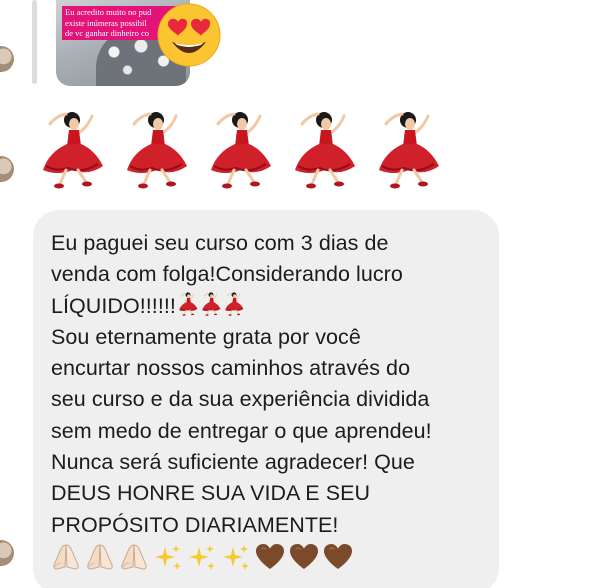  What do you see at coordinates (220, 243) in the screenshot?
I see `message-line: Eu paguei seu curso com 3 dias de` at bounding box center [220, 243].